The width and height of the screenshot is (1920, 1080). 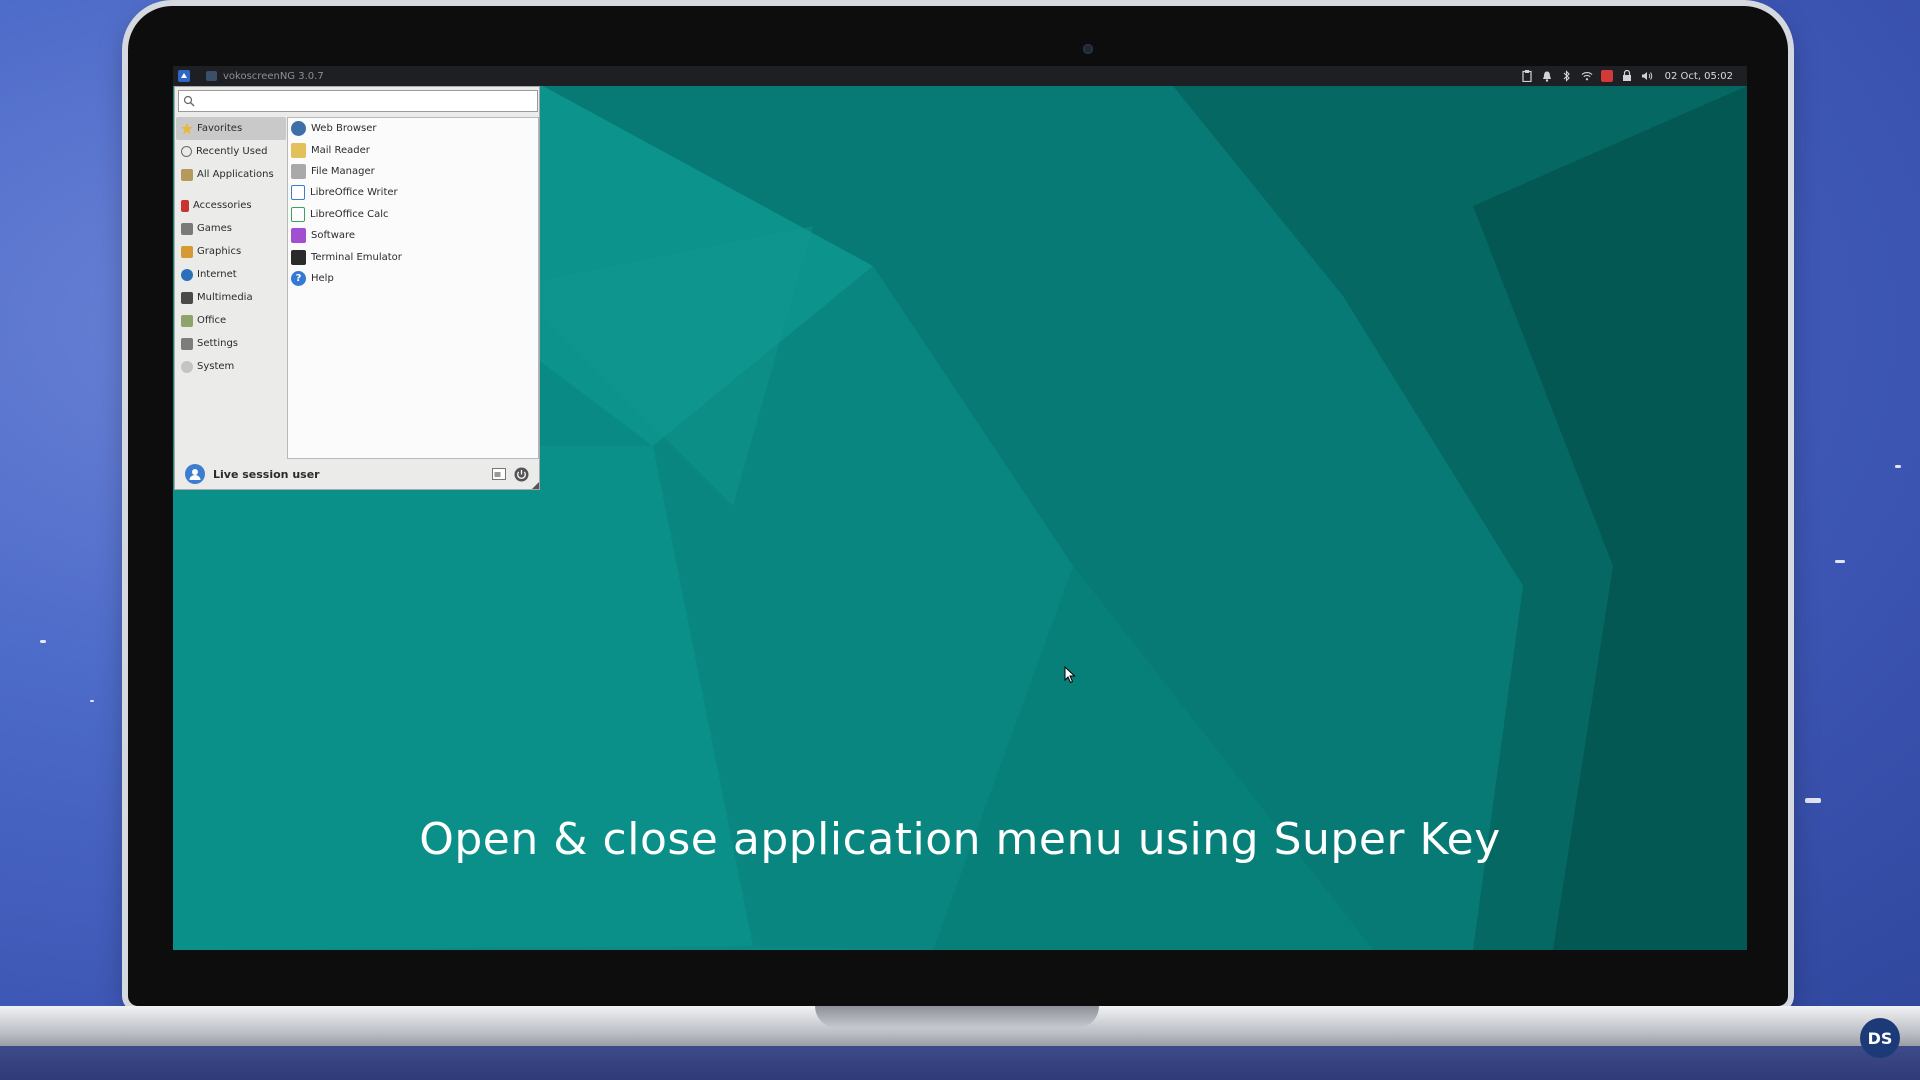 What do you see at coordinates (185, 205) in the screenshot?
I see `accessories-icon` at bounding box center [185, 205].